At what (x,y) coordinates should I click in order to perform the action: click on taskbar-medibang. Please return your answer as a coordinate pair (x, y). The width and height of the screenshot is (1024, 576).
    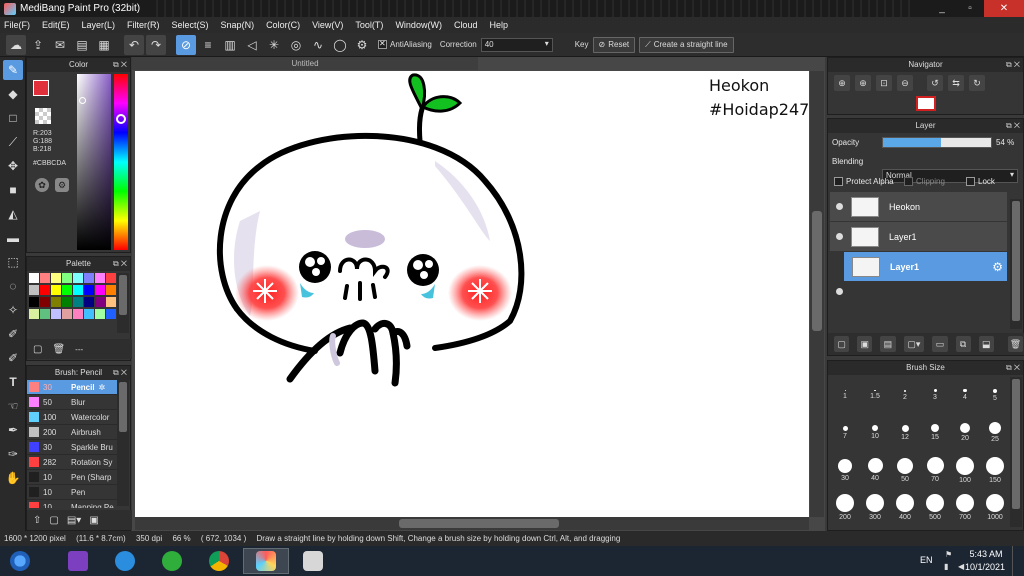
    Looking at the image, I should click on (266, 561).